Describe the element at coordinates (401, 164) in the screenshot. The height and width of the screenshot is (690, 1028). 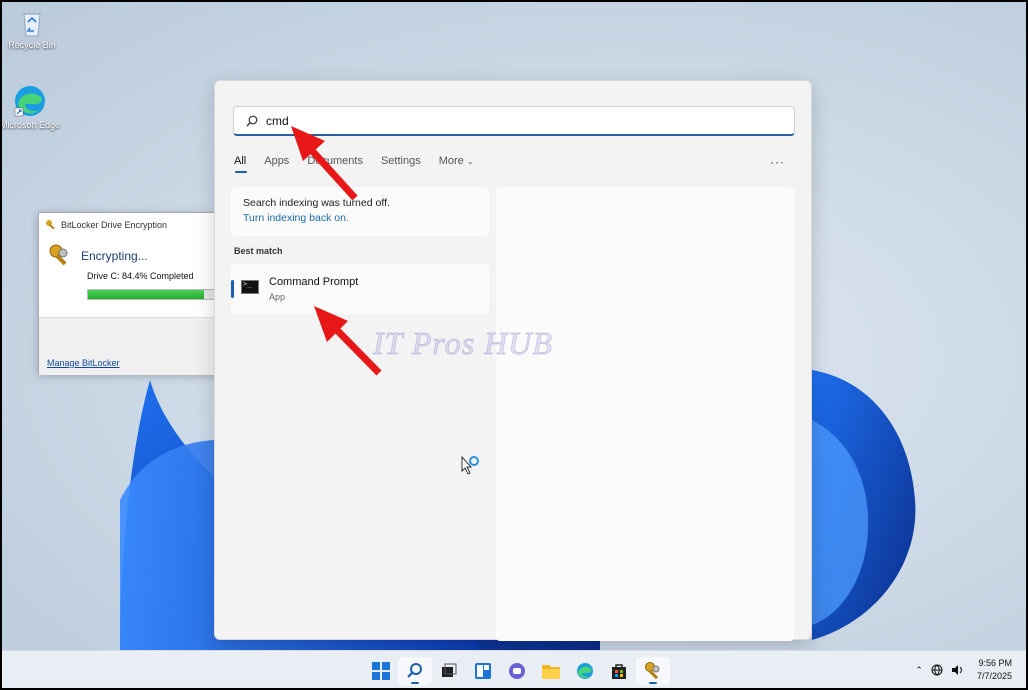
I see `tab-settings: Settings` at that location.